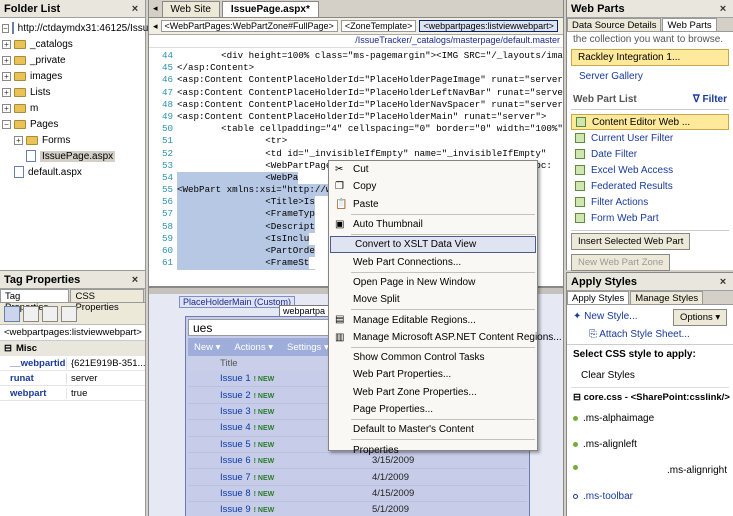  What do you see at coordinates (650, 218) in the screenshot?
I see `web-part-item: Form Web Part` at bounding box center [650, 218].